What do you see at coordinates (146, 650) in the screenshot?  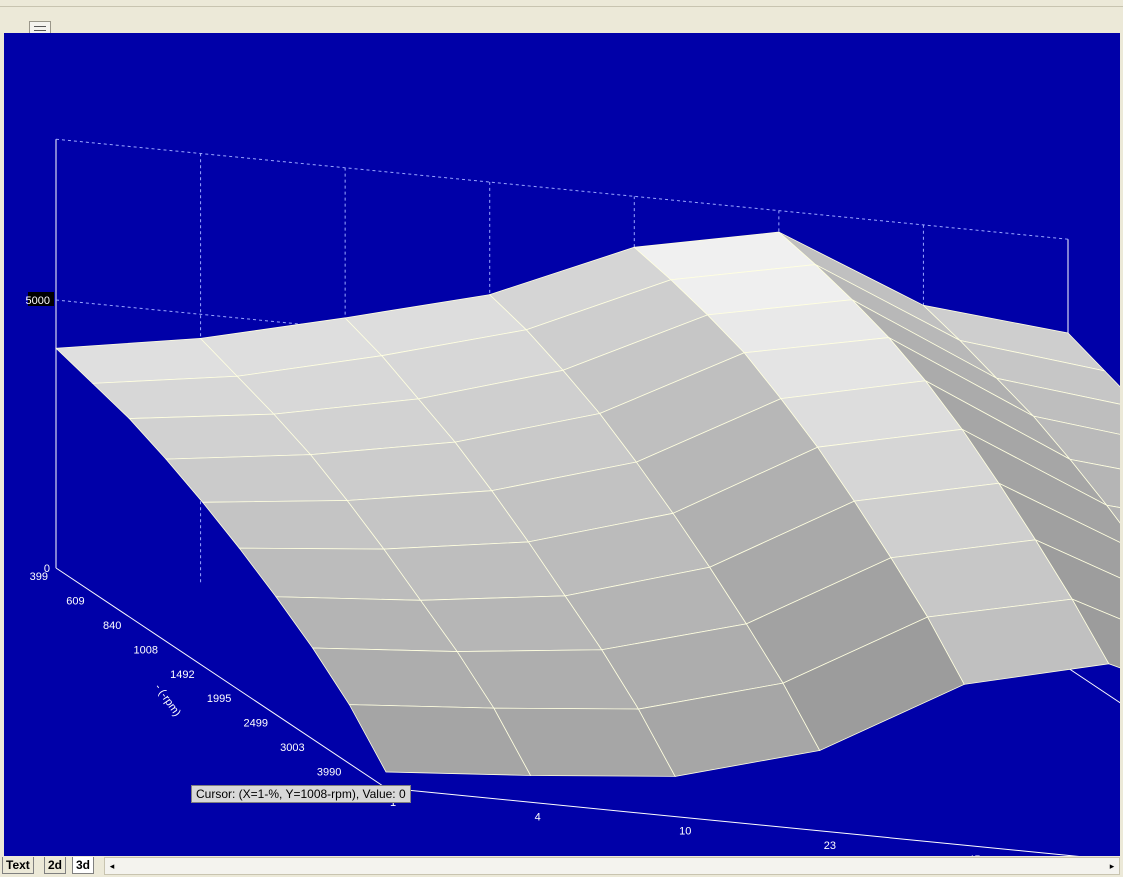 I see `y-tick-label: 1008` at bounding box center [146, 650].